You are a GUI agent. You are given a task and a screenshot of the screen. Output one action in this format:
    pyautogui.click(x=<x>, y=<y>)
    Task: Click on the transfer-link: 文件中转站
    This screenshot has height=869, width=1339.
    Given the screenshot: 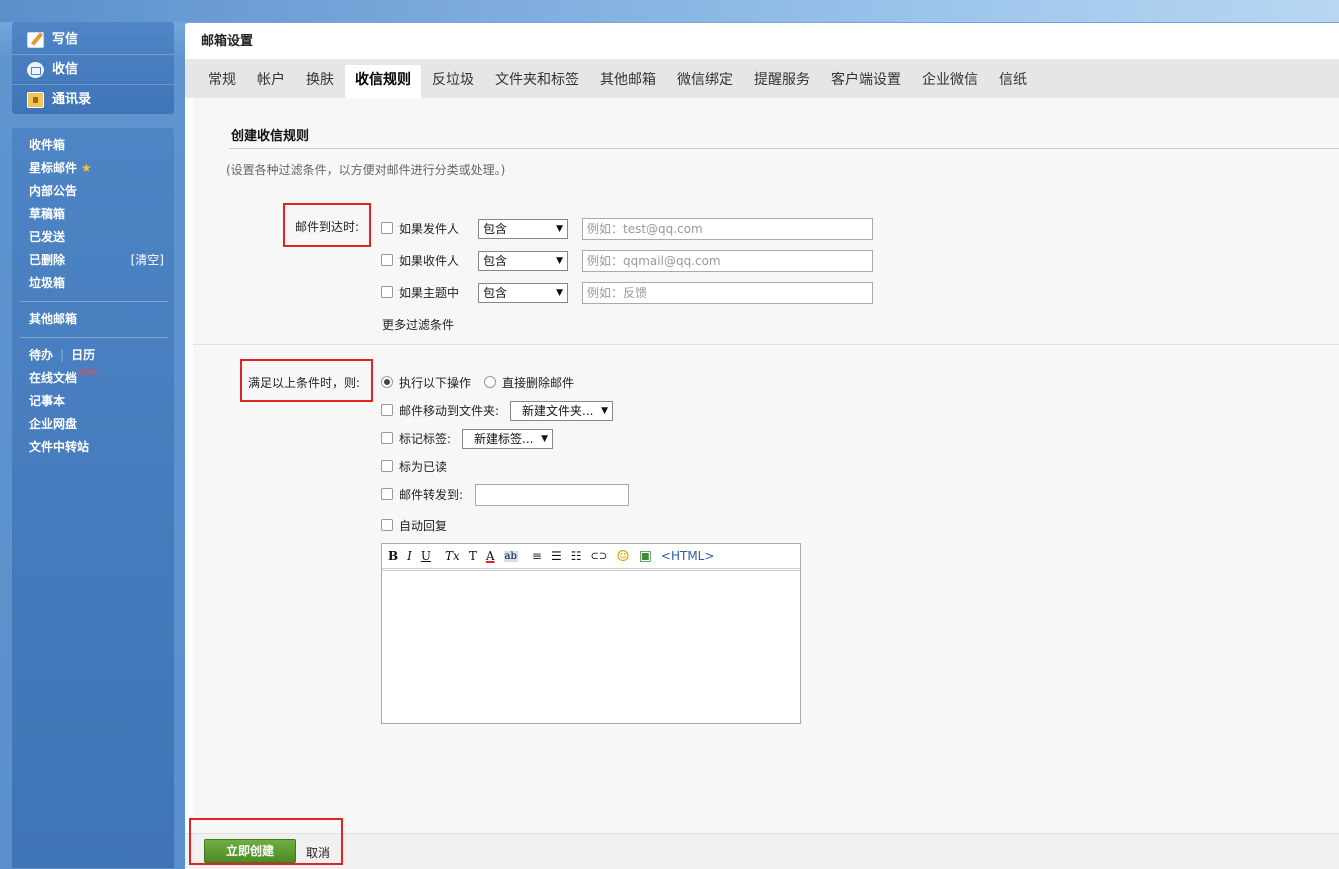 What is the action you would take?
    pyautogui.click(x=93, y=447)
    